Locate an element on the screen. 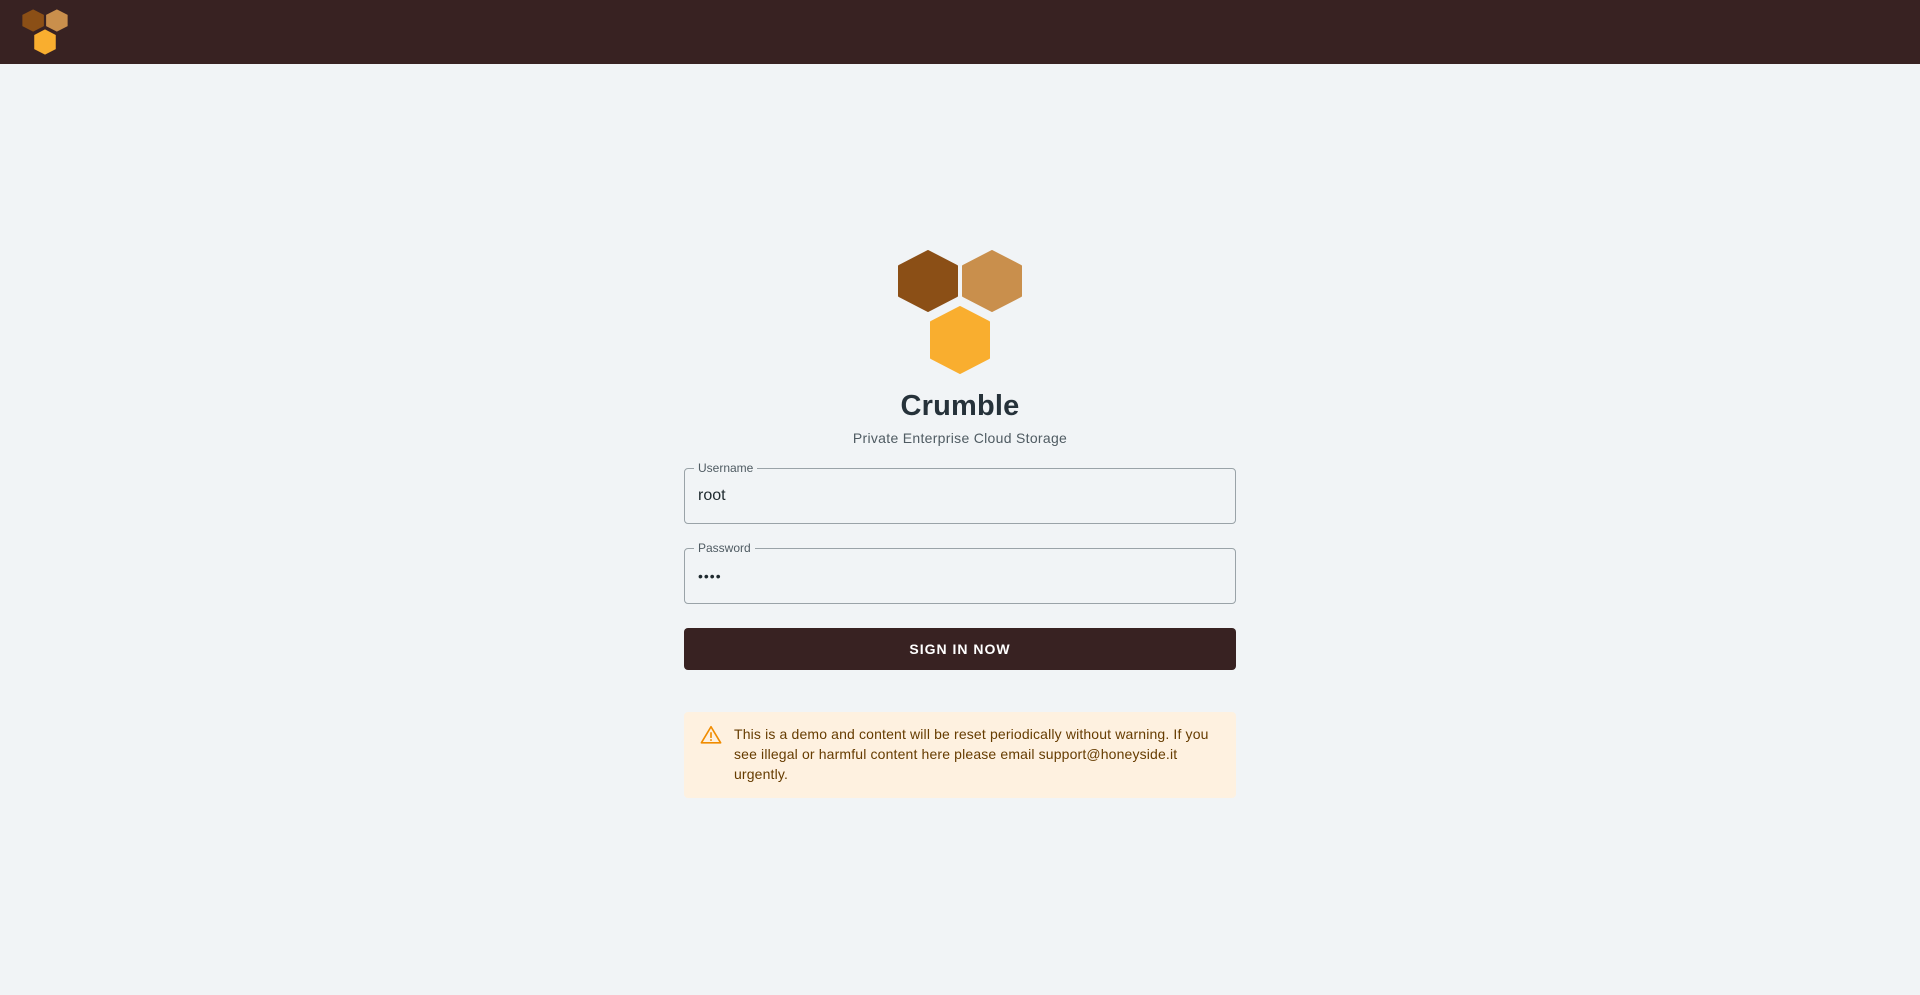 The width and height of the screenshot is (1920, 995). warning-icon is located at coordinates (711, 734).